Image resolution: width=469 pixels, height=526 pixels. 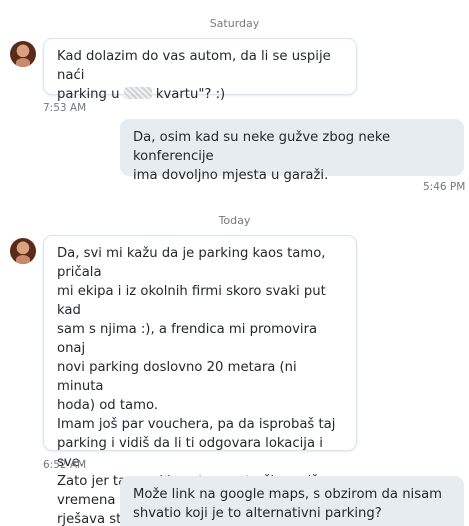 I want to click on day-separator-saturday: Saturday, so click(x=234, y=23).